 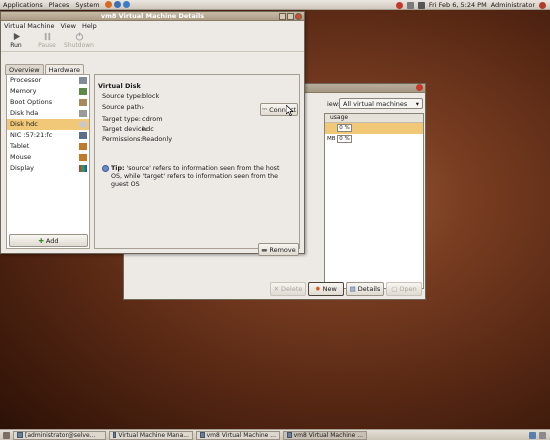 What do you see at coordinates (47, 45) in the screenshot?
I see `pause-label: Pause` at bounding box center [47, 45].